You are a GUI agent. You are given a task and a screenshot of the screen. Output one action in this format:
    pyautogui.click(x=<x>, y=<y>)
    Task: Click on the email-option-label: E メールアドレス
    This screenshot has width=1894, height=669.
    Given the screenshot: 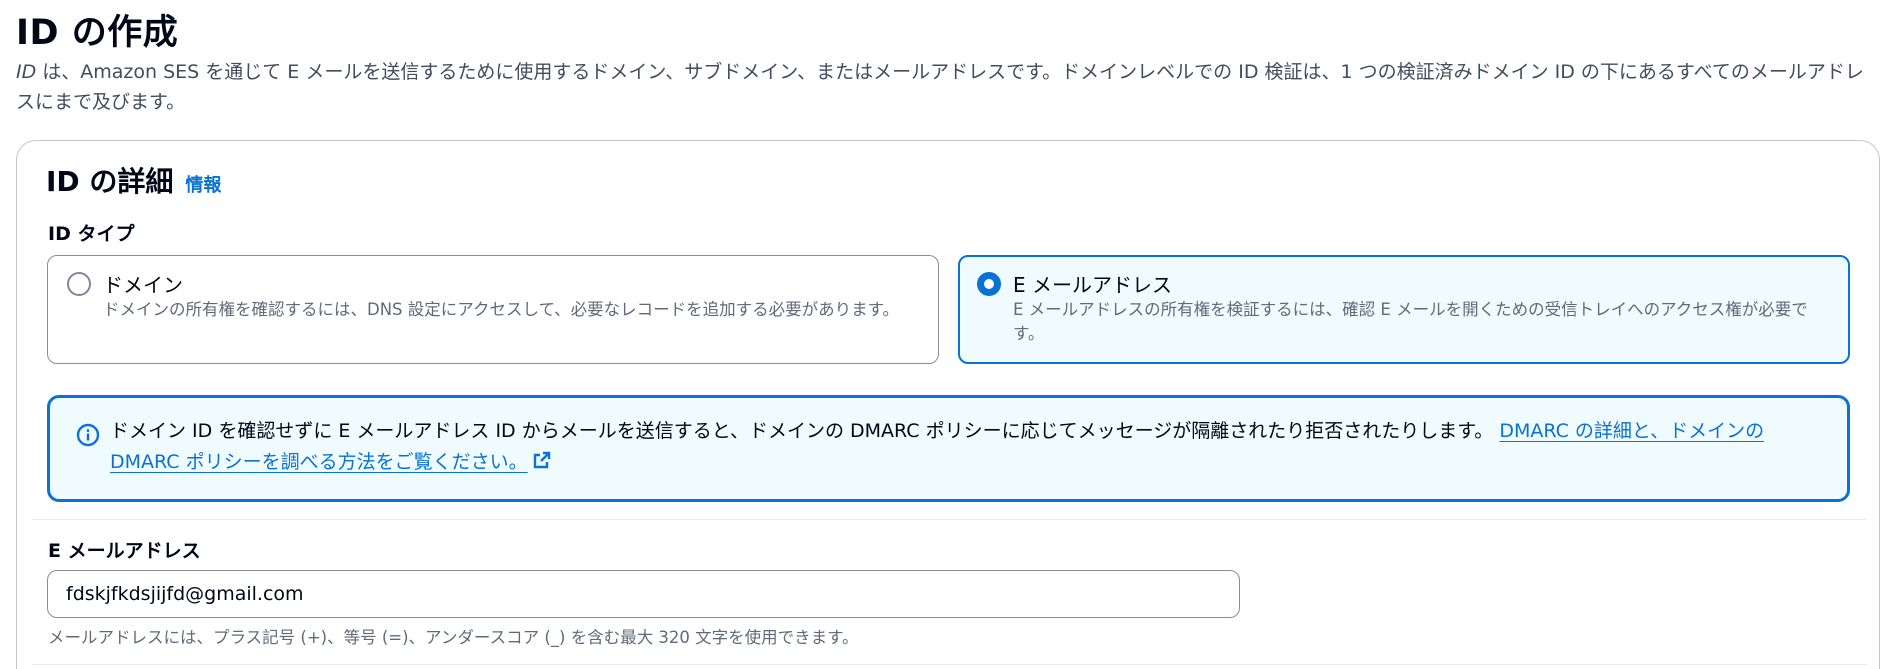 What is the action you would take?
    pyautogui.click(x=1092, y=285)
    